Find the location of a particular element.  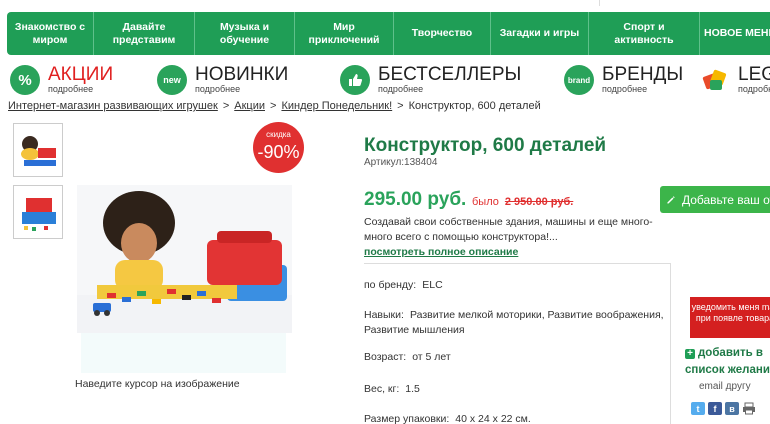

add-to-cart-button: Добавьте ваш от is located at coordinates (715, 199).